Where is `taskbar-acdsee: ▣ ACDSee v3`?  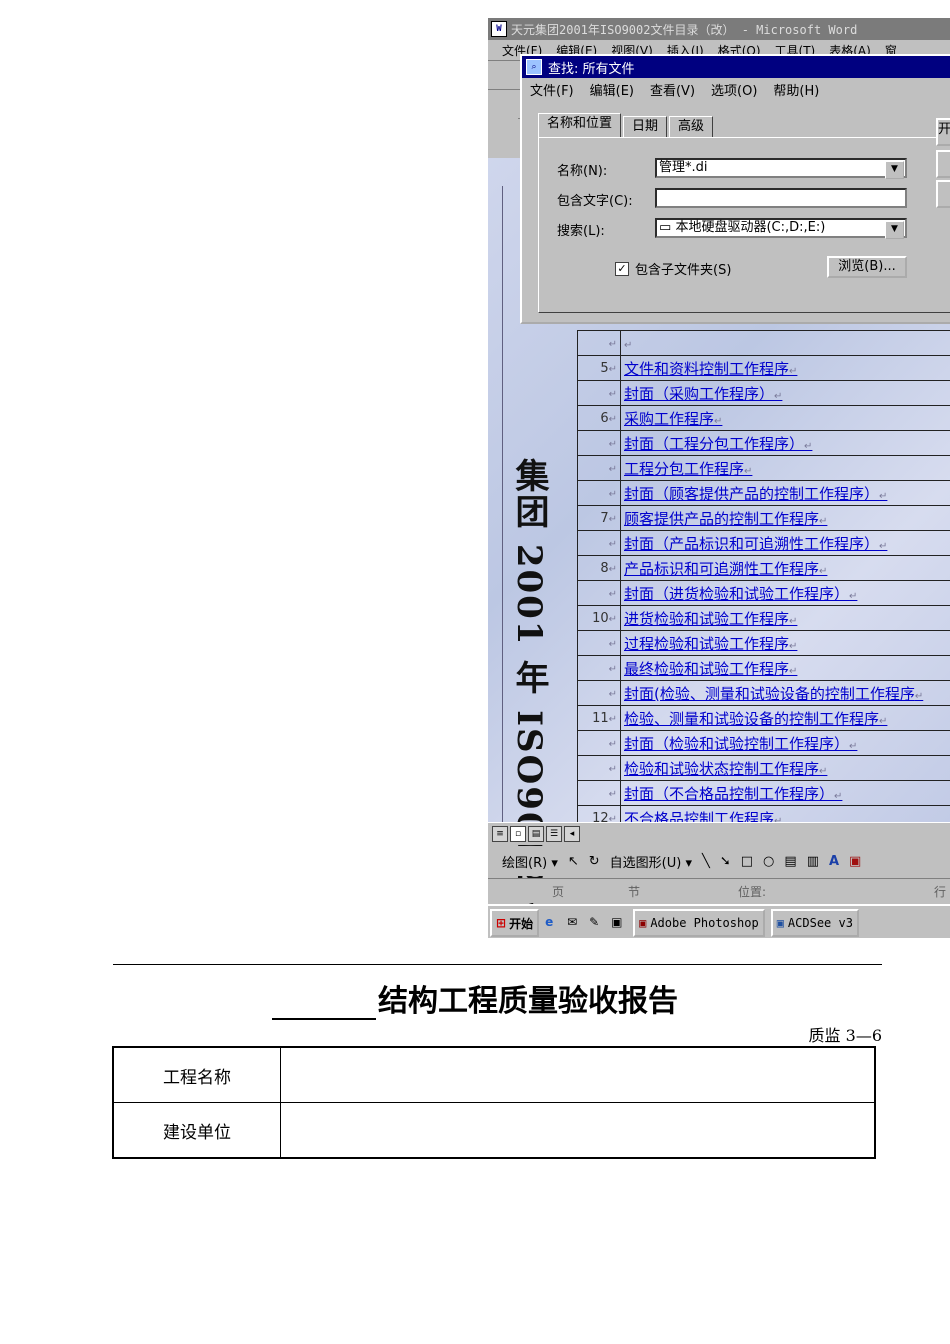 taskbar-acdsee: ▣ ACDSee v3 is located at coordinates (814, 923).